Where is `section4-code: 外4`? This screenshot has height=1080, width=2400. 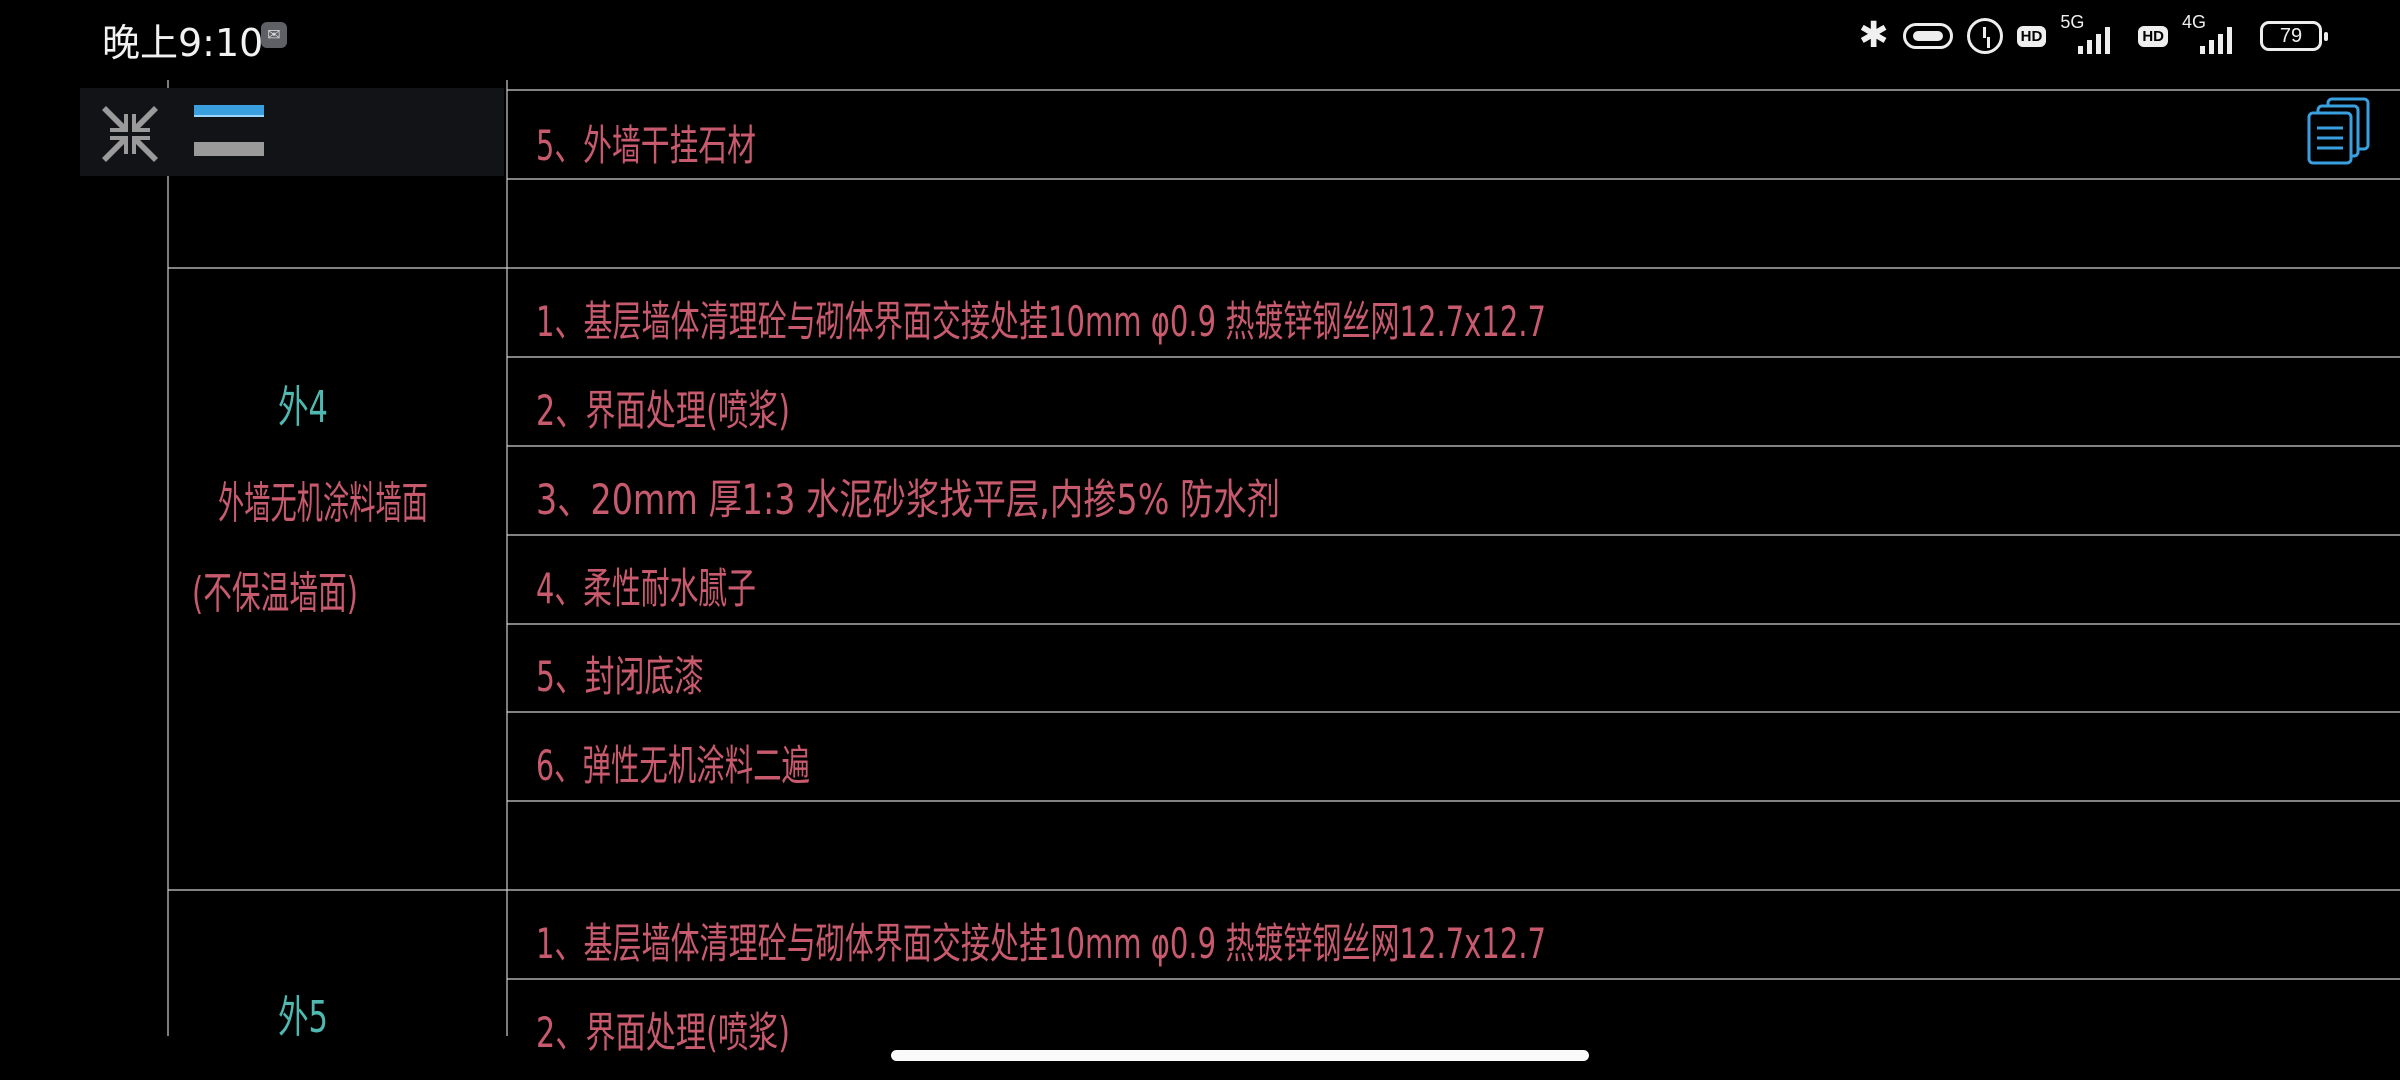
section4-code: 外4 is located at coordinates (303, 407).